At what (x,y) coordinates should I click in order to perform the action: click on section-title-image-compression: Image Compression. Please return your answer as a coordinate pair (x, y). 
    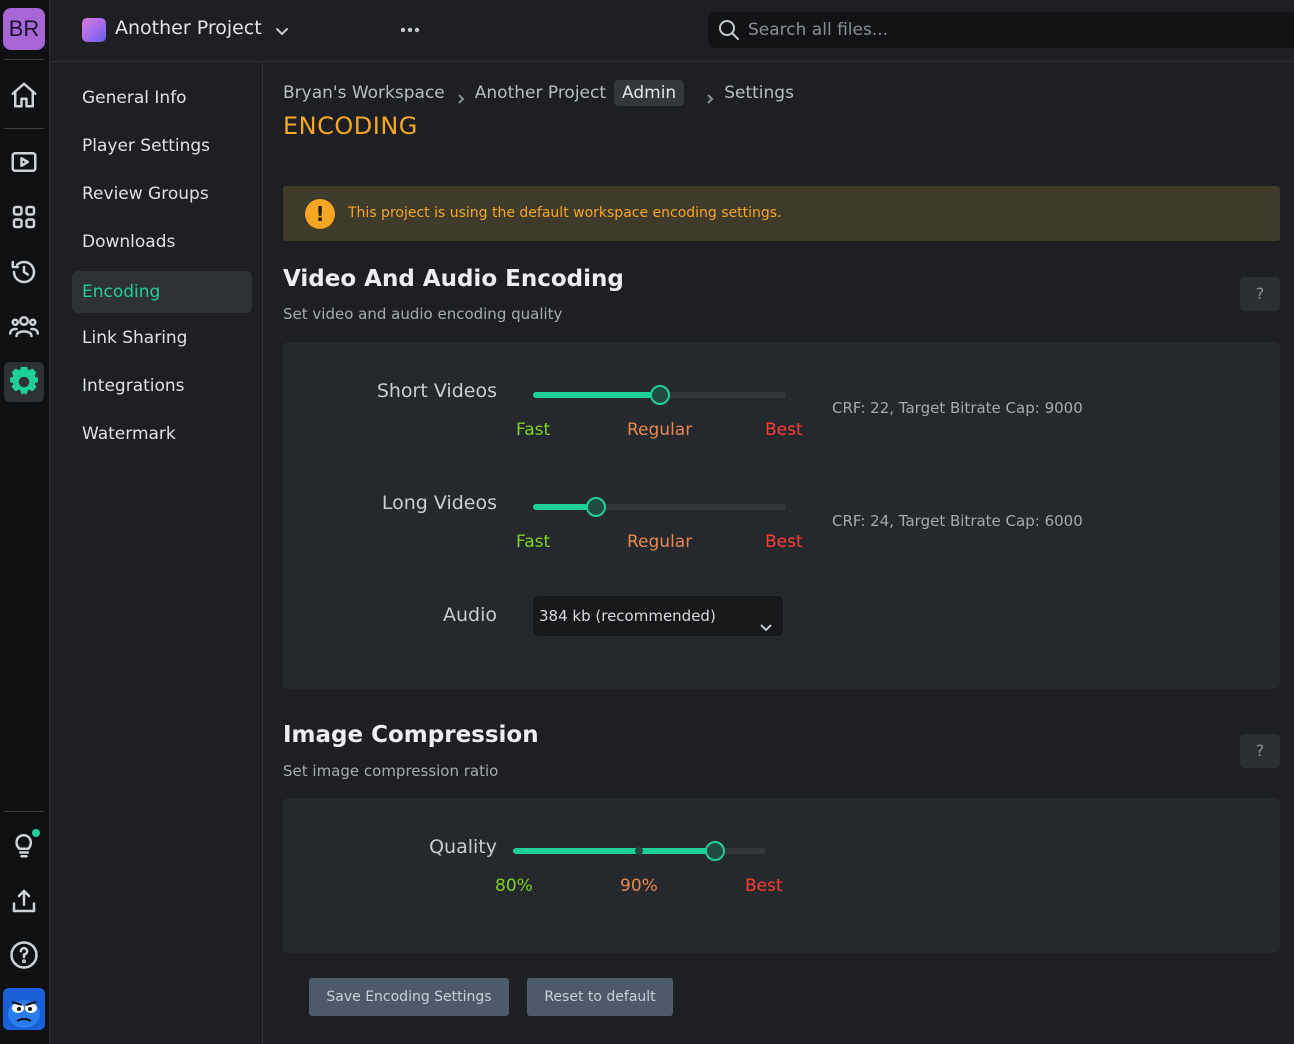
    Looking at the image, I should click on (411, 735).